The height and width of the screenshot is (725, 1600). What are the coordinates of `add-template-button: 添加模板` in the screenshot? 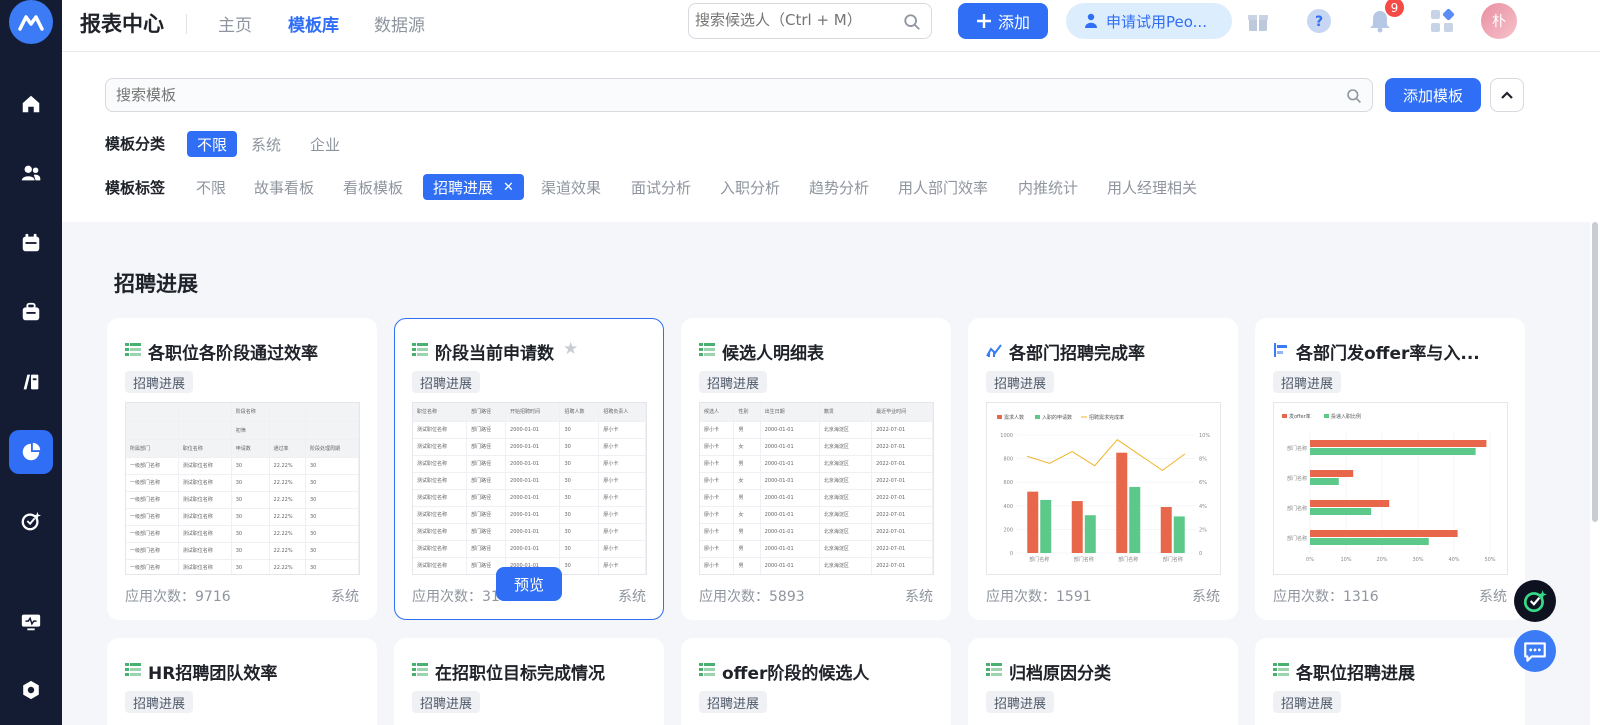 It's located at (1433, 95).